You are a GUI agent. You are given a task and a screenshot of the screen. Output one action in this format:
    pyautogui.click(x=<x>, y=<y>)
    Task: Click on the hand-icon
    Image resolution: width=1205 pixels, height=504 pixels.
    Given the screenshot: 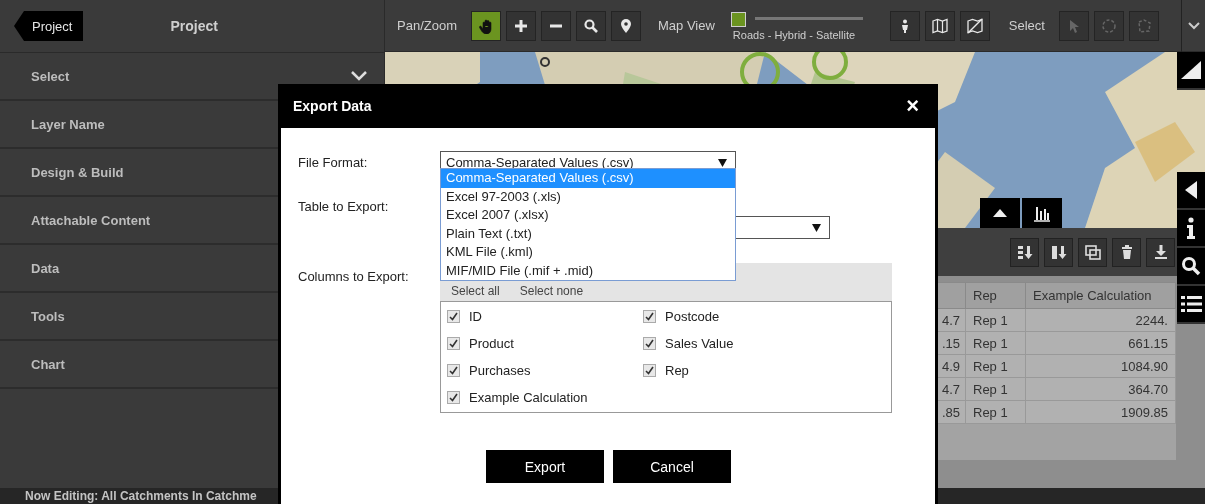 What is the action you would take?
    pyautogui.click(x=486, y=25)
    